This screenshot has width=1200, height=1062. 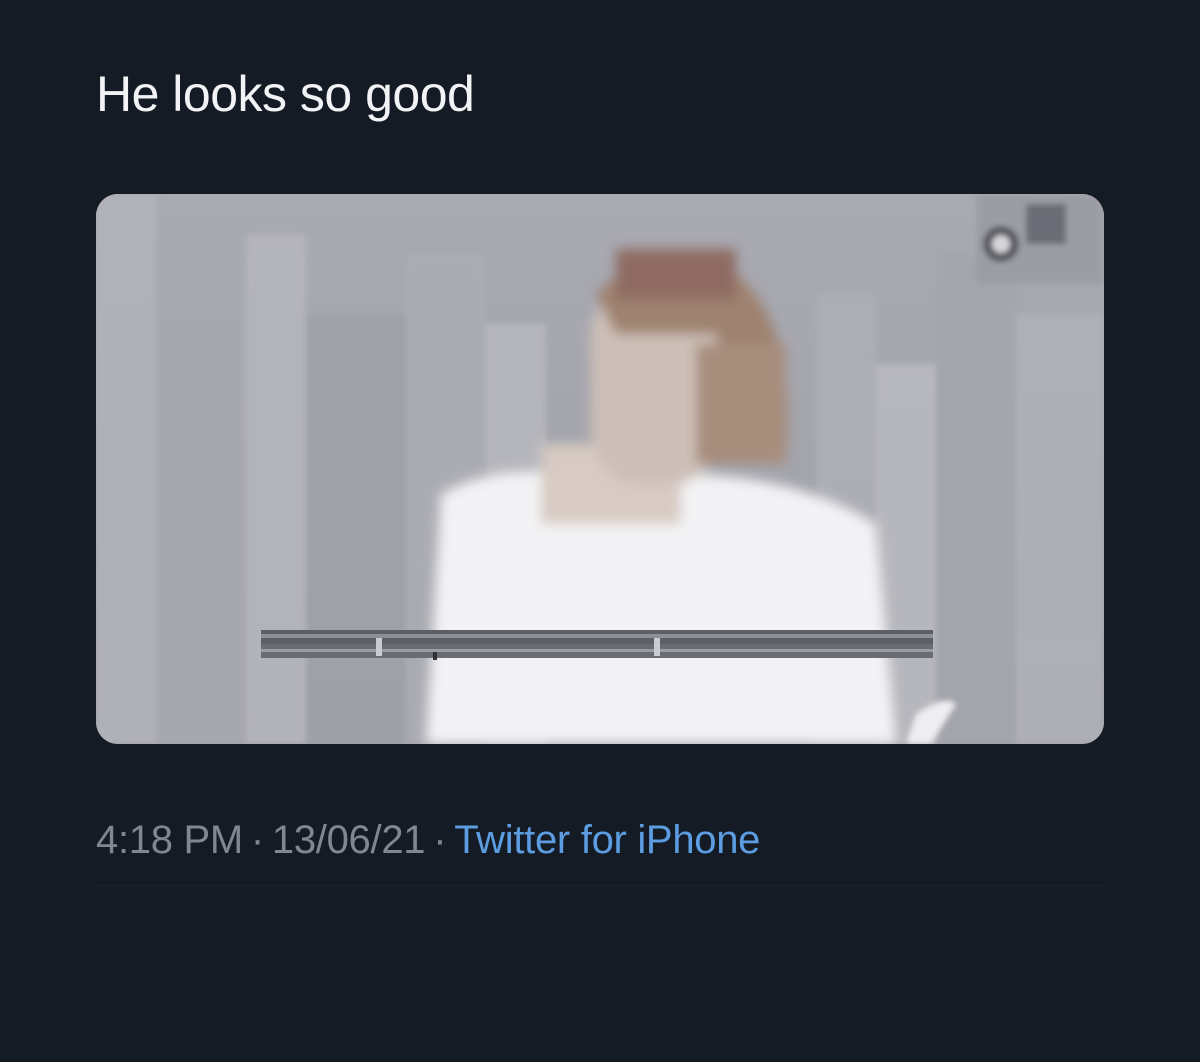 What do you see at coordinates (607, 840) in the screenshot?
I see `tweet-source-link: Twitter for iPhone` at bounding box center [607, 840].